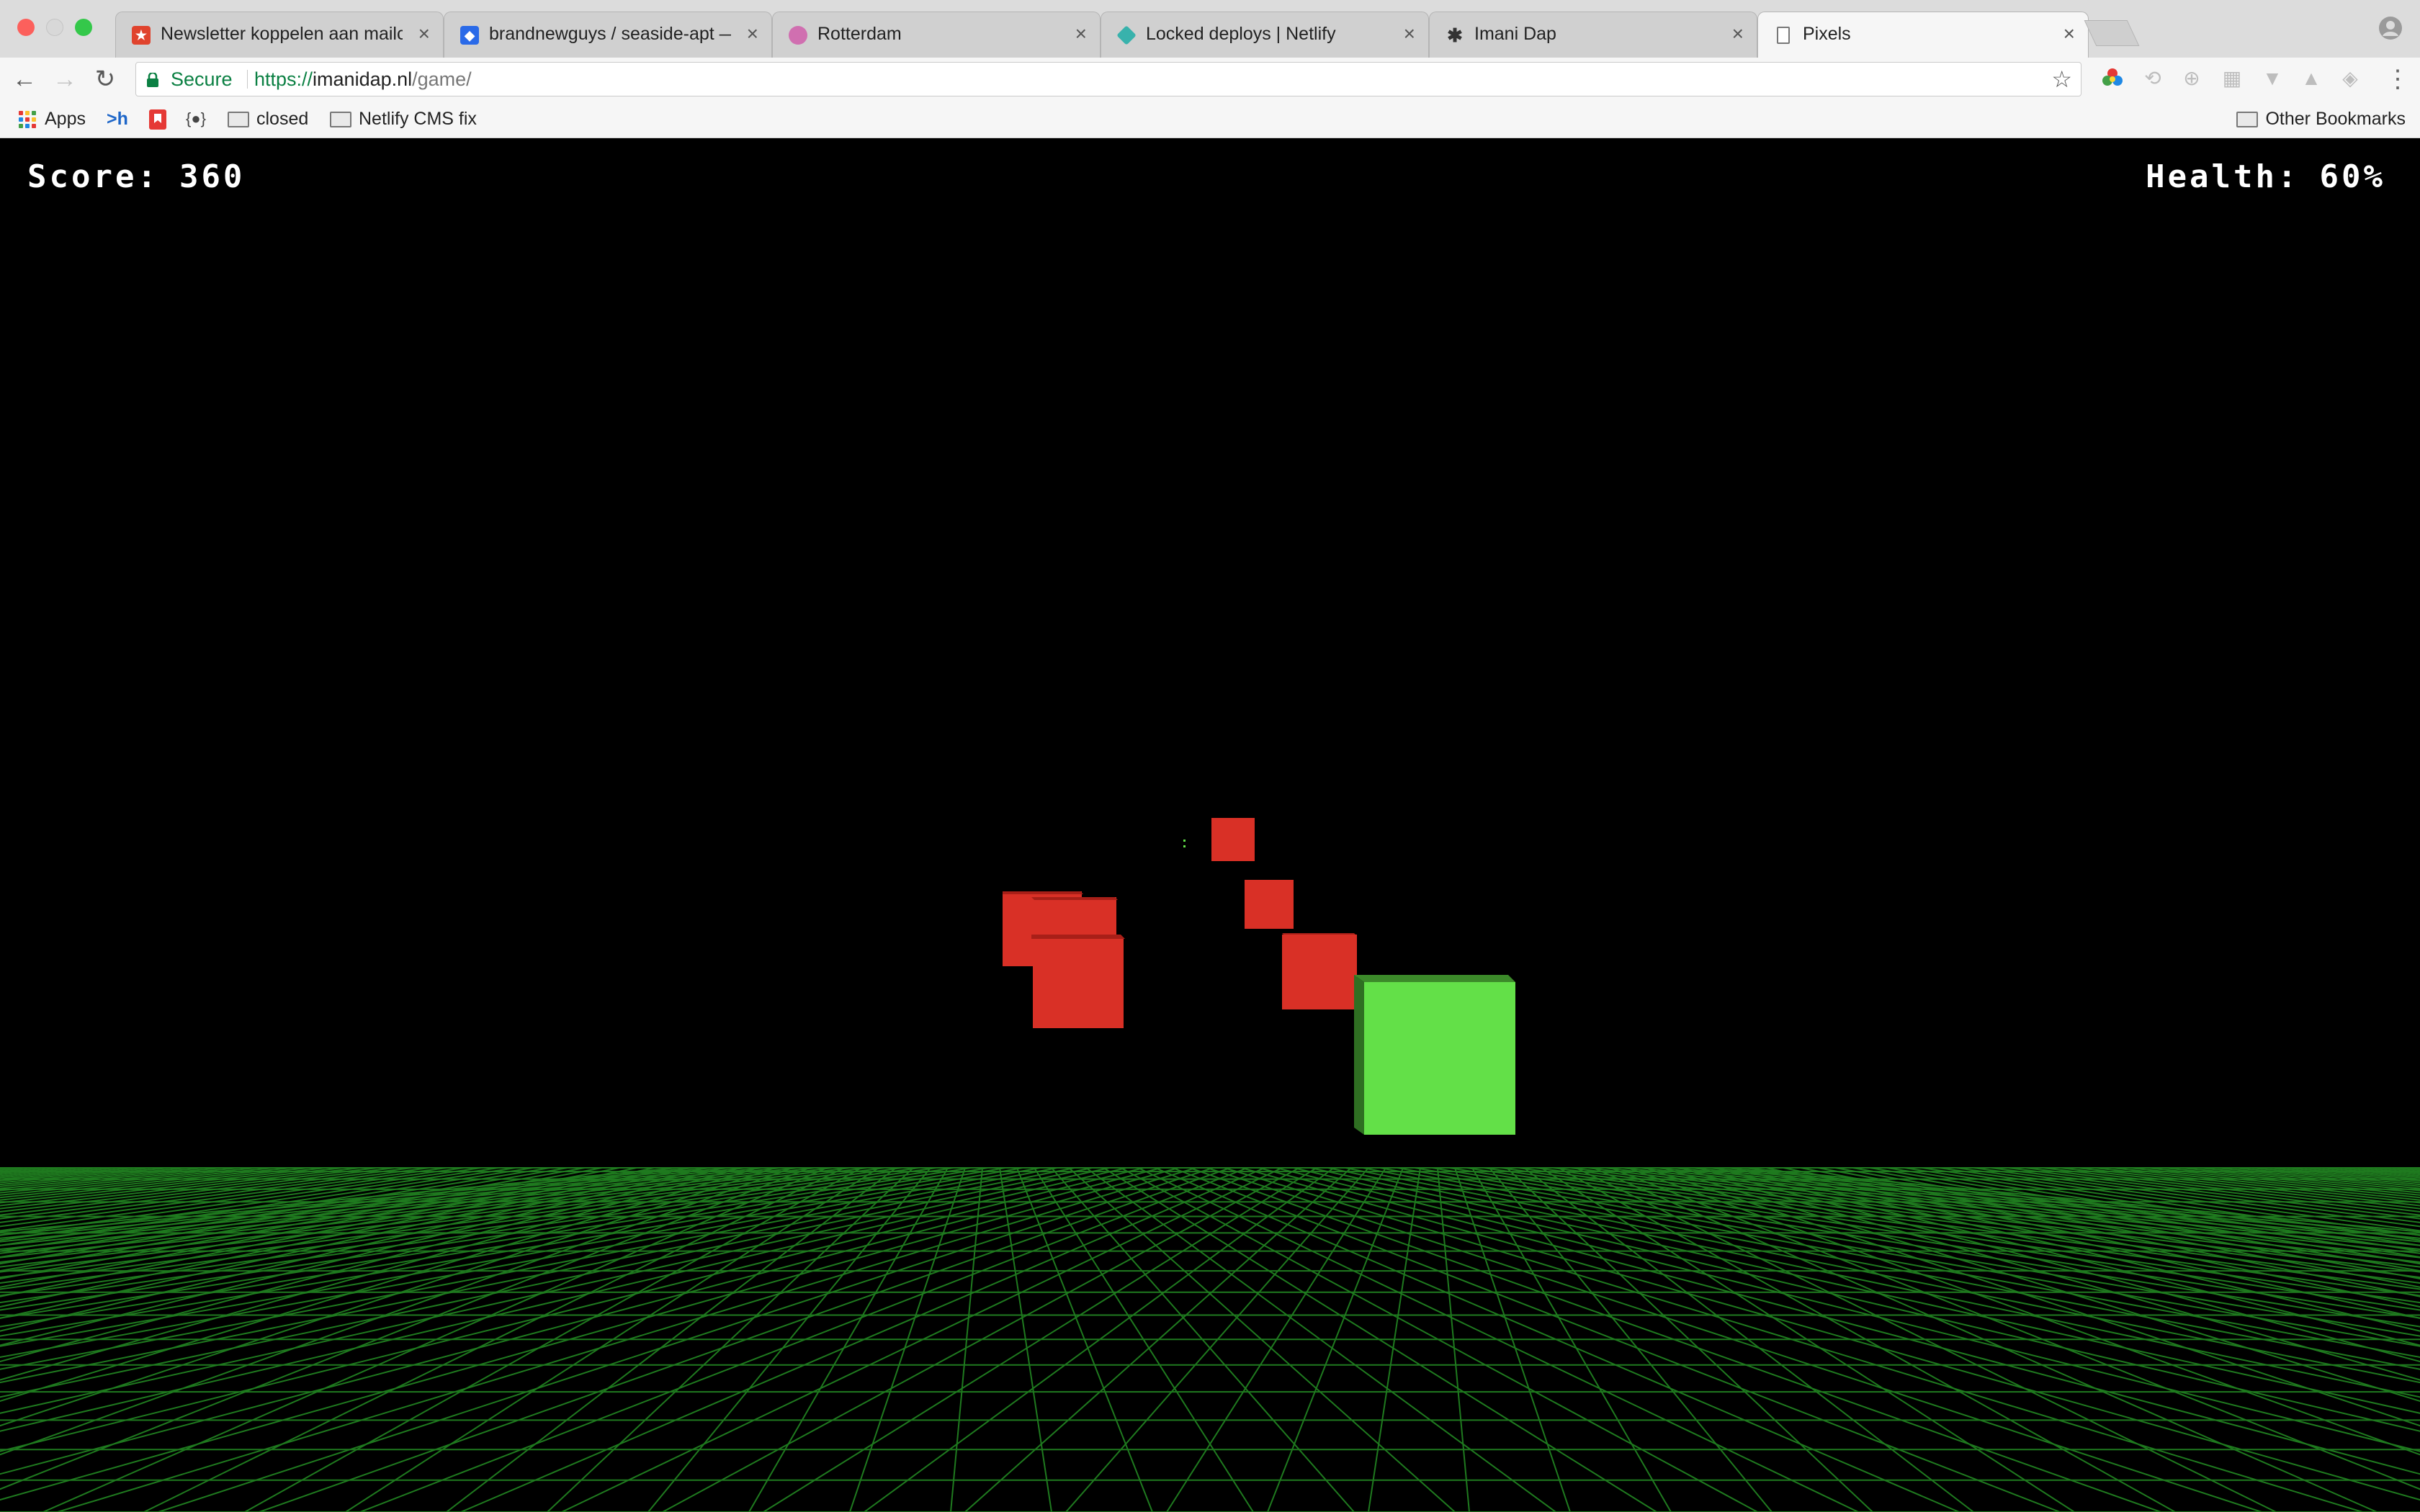 This screenshot has width=2420, height=1512. I want to click on extension-icon: ▦, so click(2232, 78).